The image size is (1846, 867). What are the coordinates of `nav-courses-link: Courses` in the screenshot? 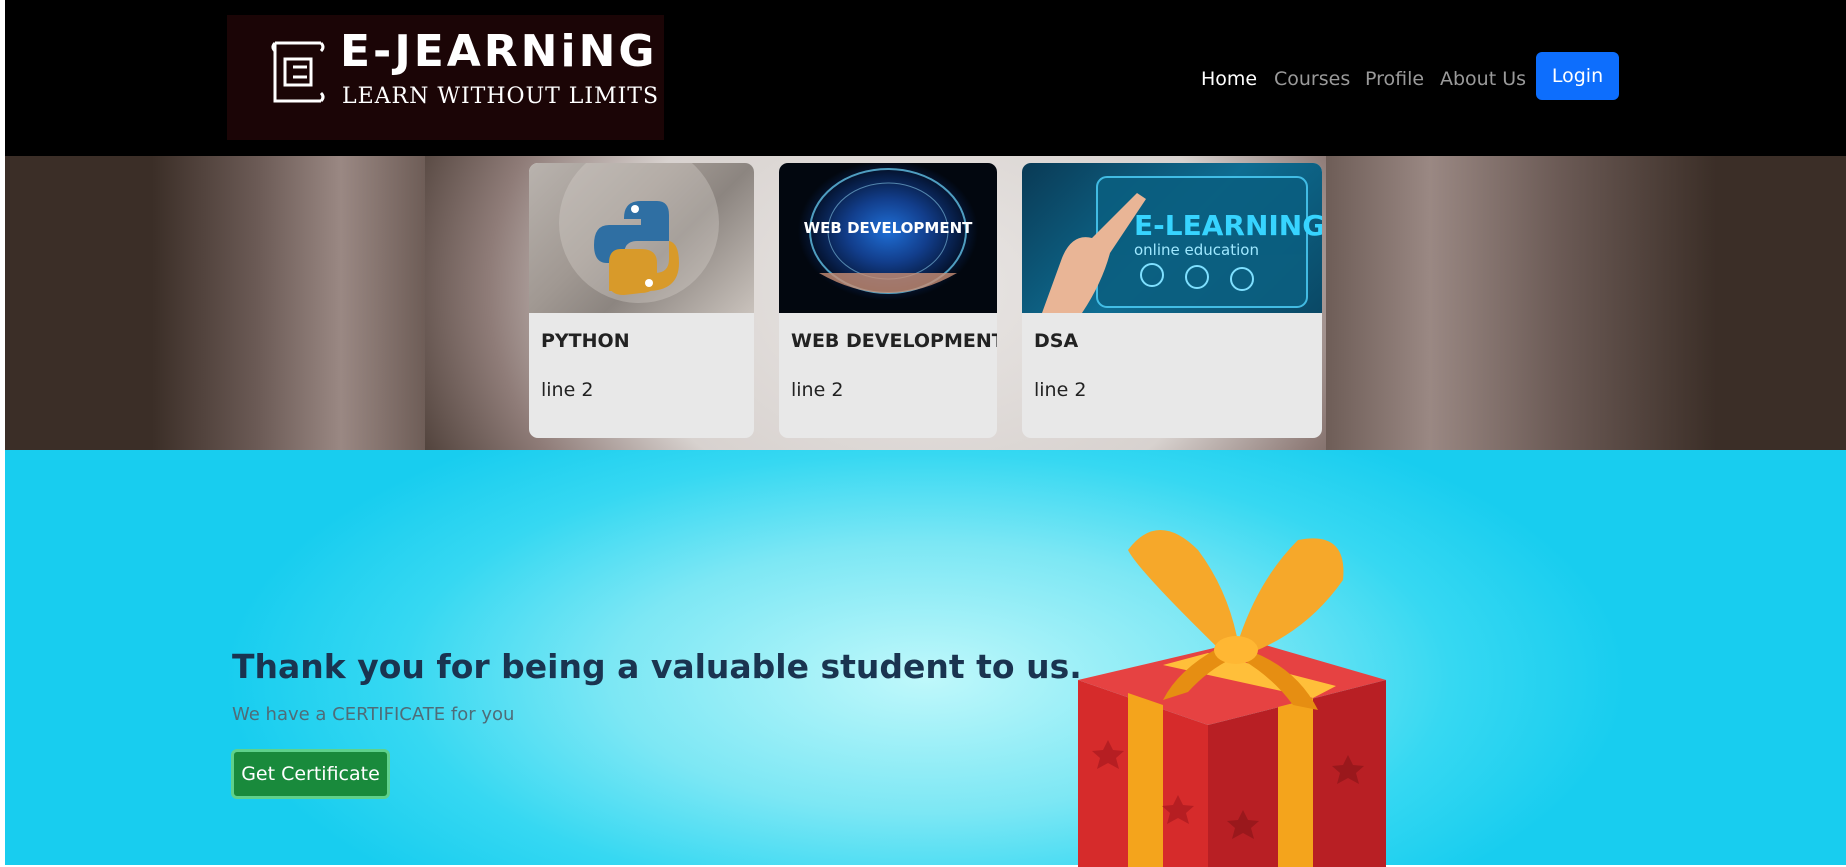 It's located at (1312, 79).